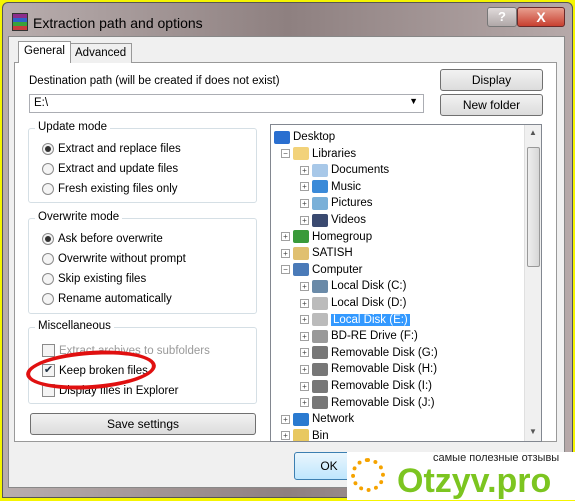  What do you see at coordinates (301, 253) in the screenshot?
I see `user-folder-icon` at bounding box center [301, 253].